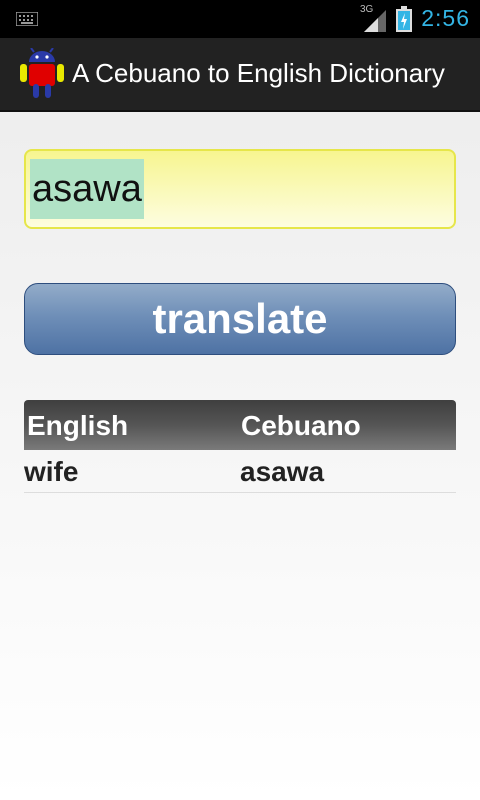  What do you see at coordinates (301, 425) in the screenshot?
I see `column-header-cebuano: Cebuano` at bounding box center [301, 425].